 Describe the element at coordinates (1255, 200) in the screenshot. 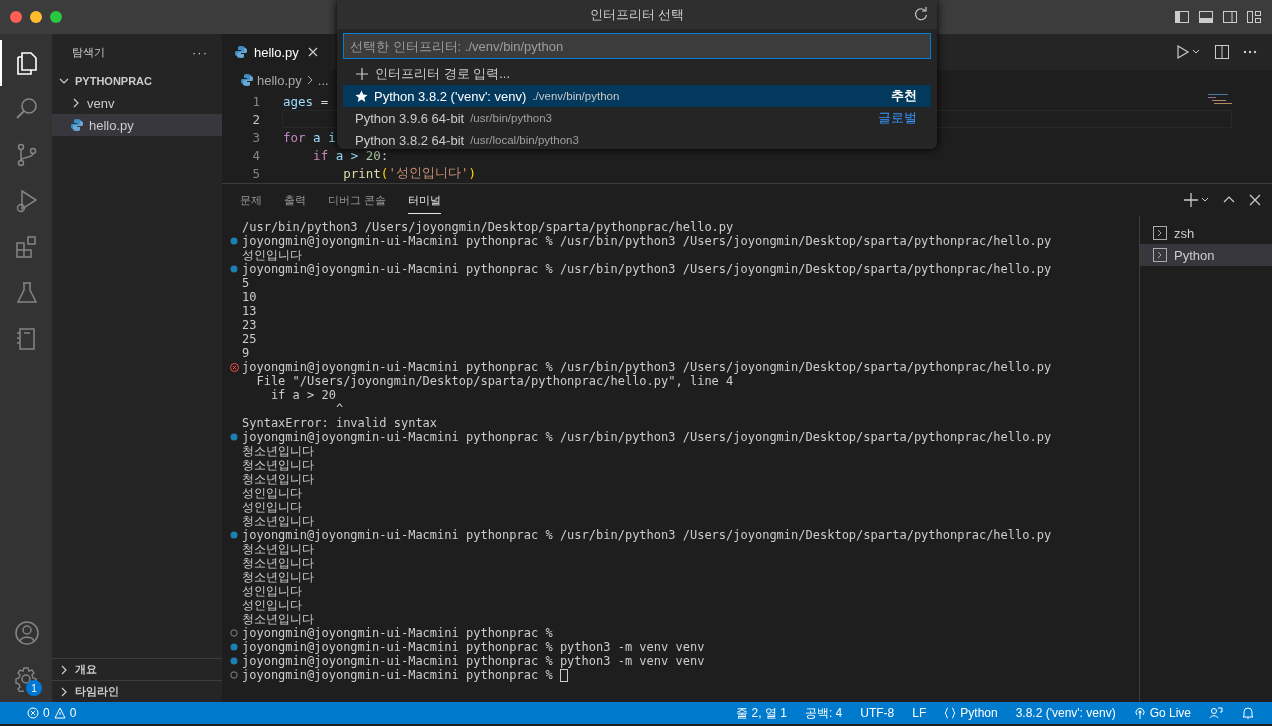

I see `close-icon` at that location.